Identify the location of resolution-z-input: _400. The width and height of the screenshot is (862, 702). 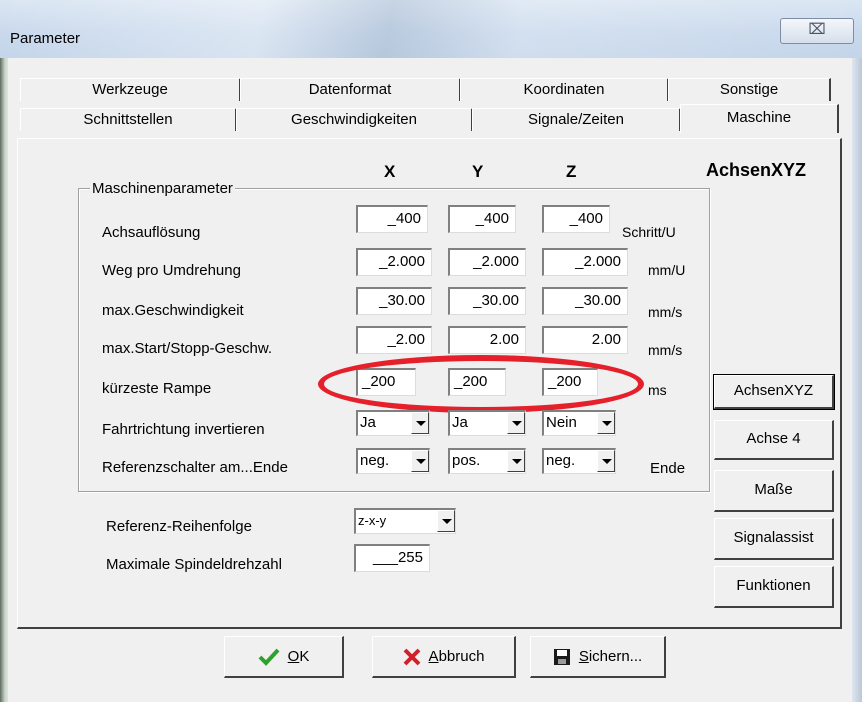
(576, 219).